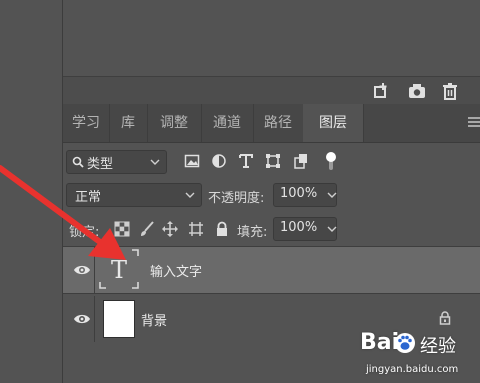 The image size is (480, 383). Describe the element at coordinates (196, 229) in the screenshot. I see `lock-artboard-icon` at that location.